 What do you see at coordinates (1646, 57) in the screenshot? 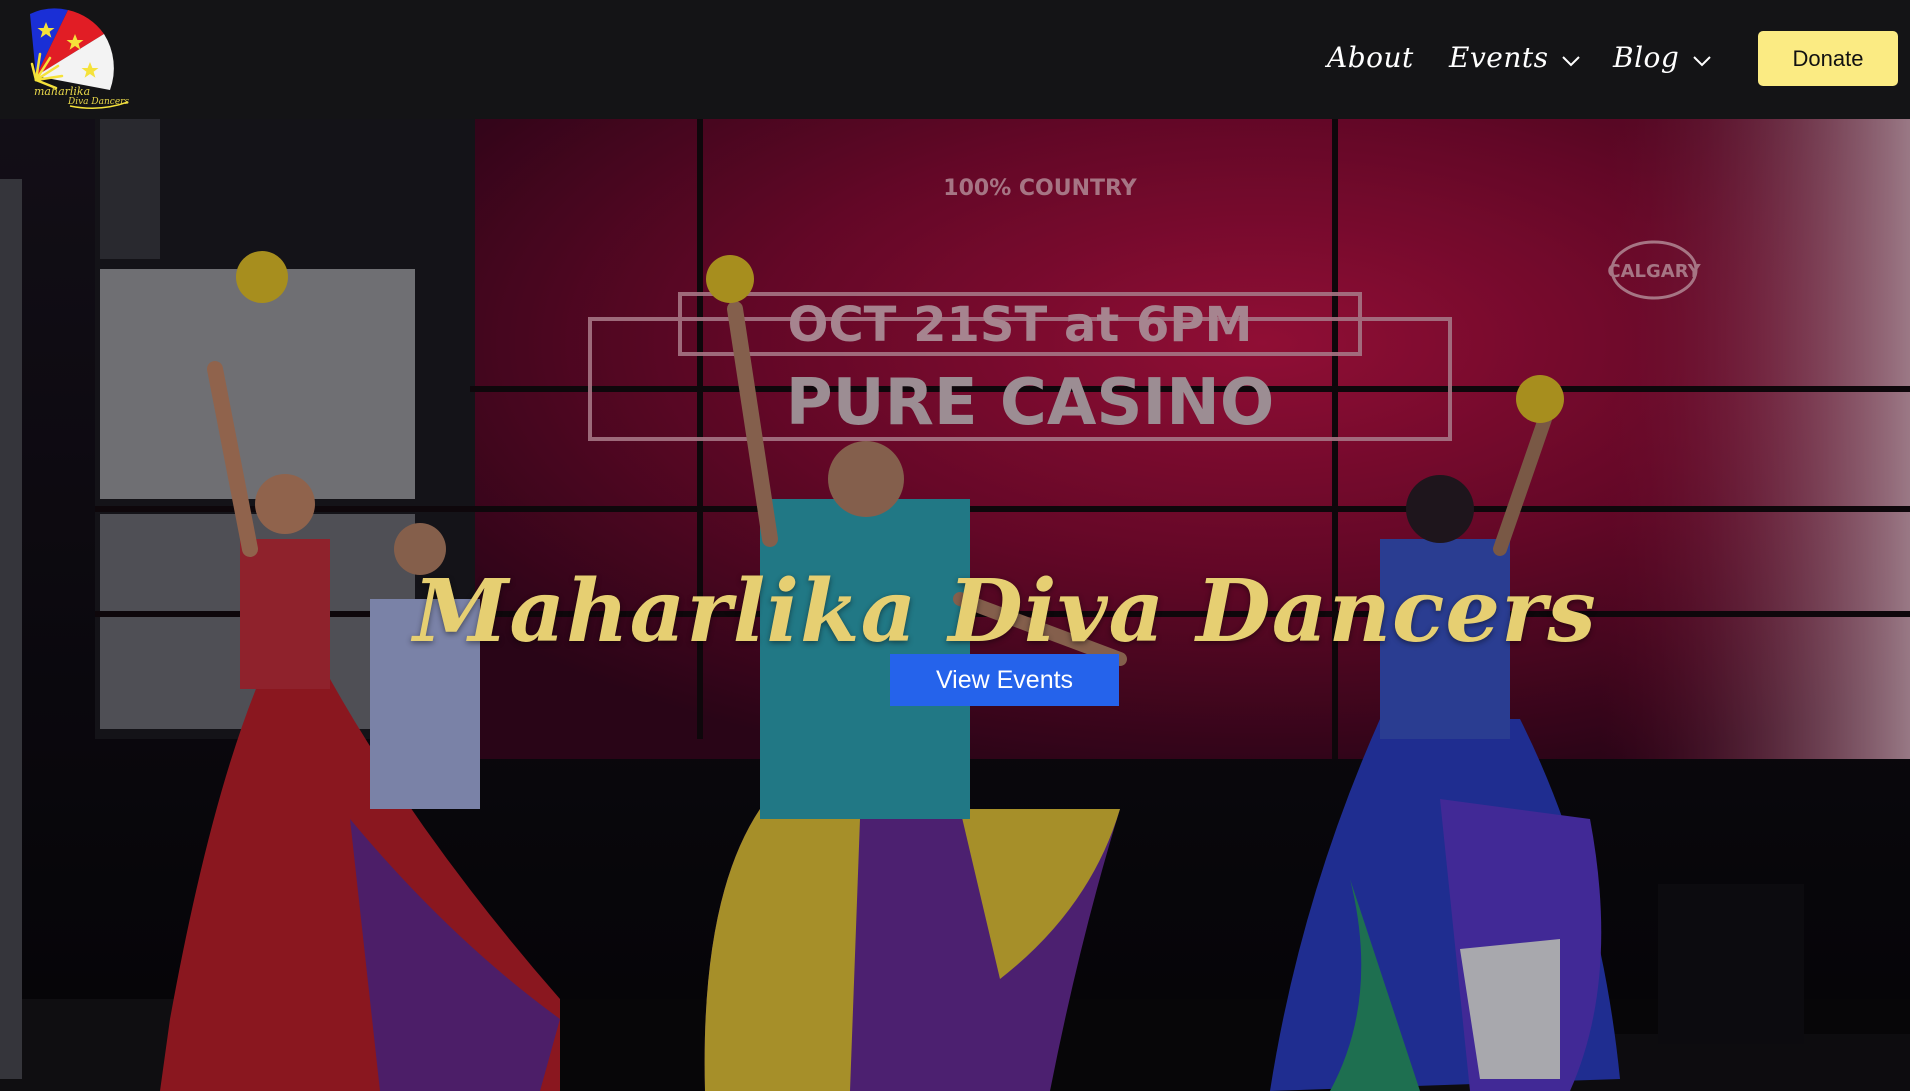
I see `nav-blog-label: Blog` at bounding box center [1646, 57].